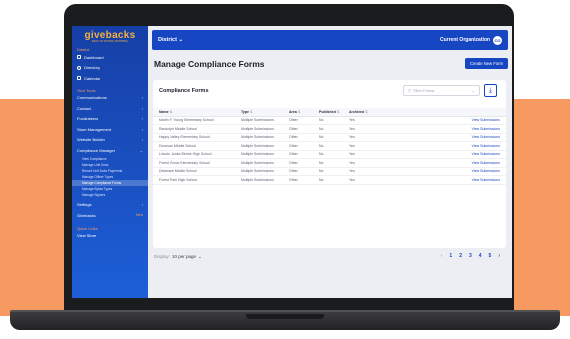 This screenshot has height=339, width=570. What do you see at coordinates (110, 215) in the screenshot?
I see `sidebar-item-givebacks: Givebacks New` at bounding box center [110, 215].